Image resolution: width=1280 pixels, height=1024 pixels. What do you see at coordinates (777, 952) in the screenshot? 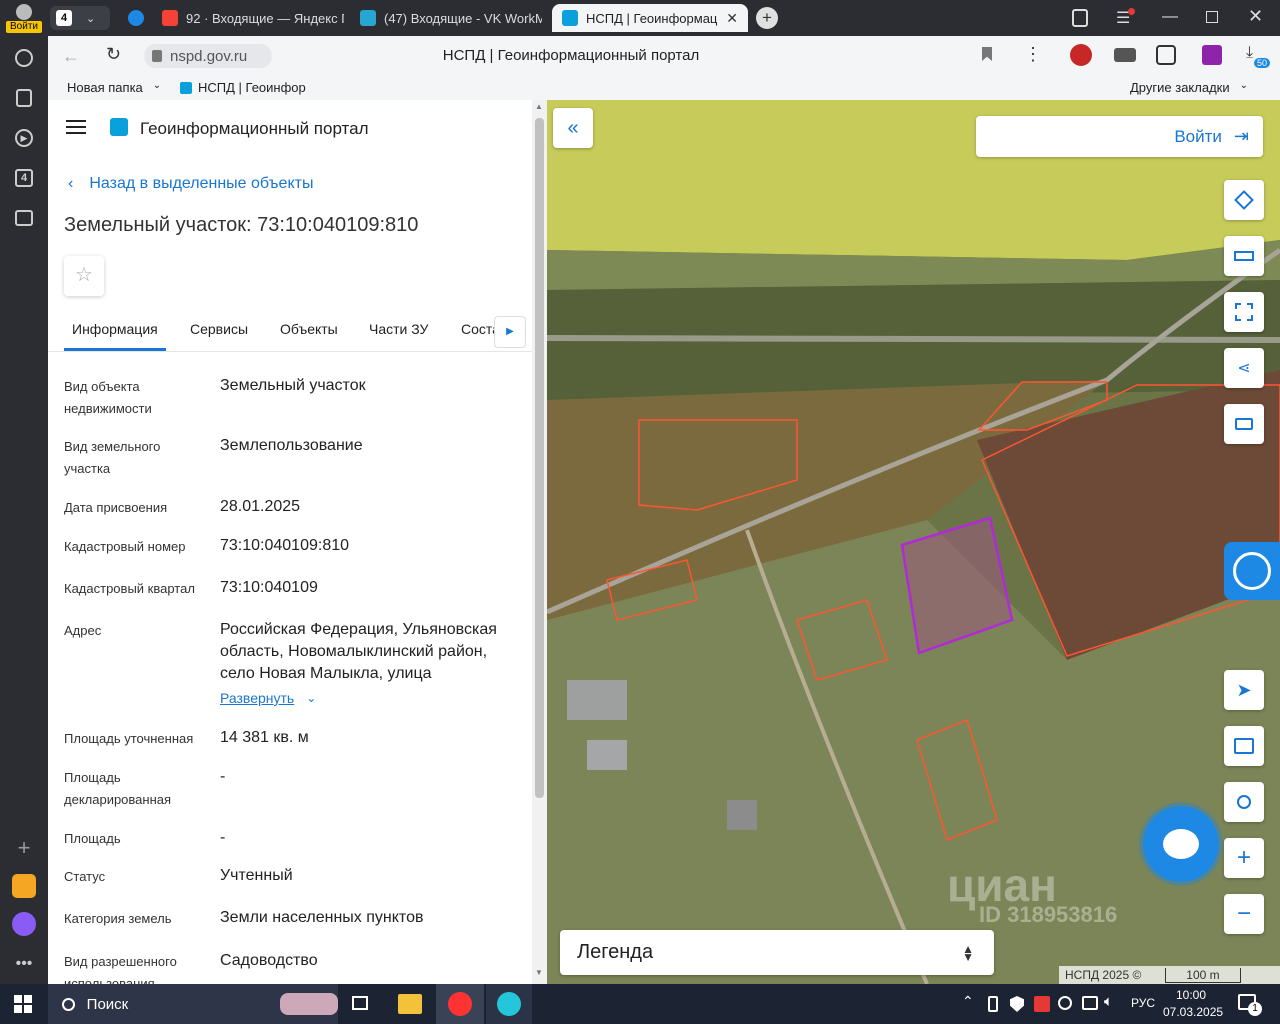
I see `legend-dropdown: Легенда ▲ ▼` at bounding box center [777, 952].